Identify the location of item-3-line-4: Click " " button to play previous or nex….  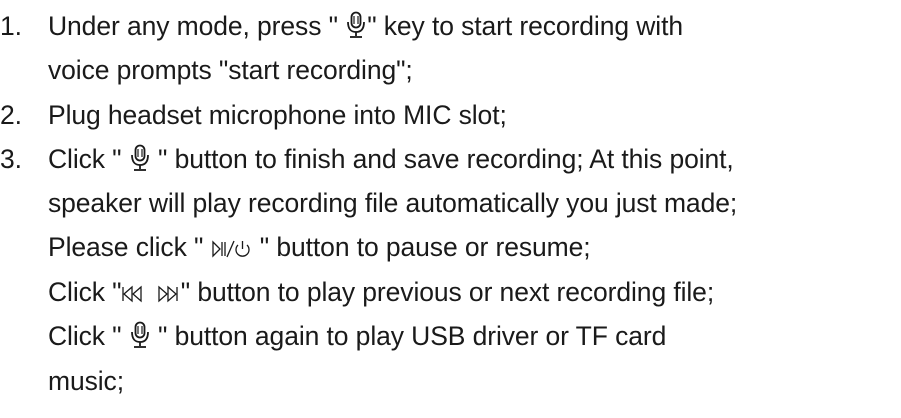
(381, 292).